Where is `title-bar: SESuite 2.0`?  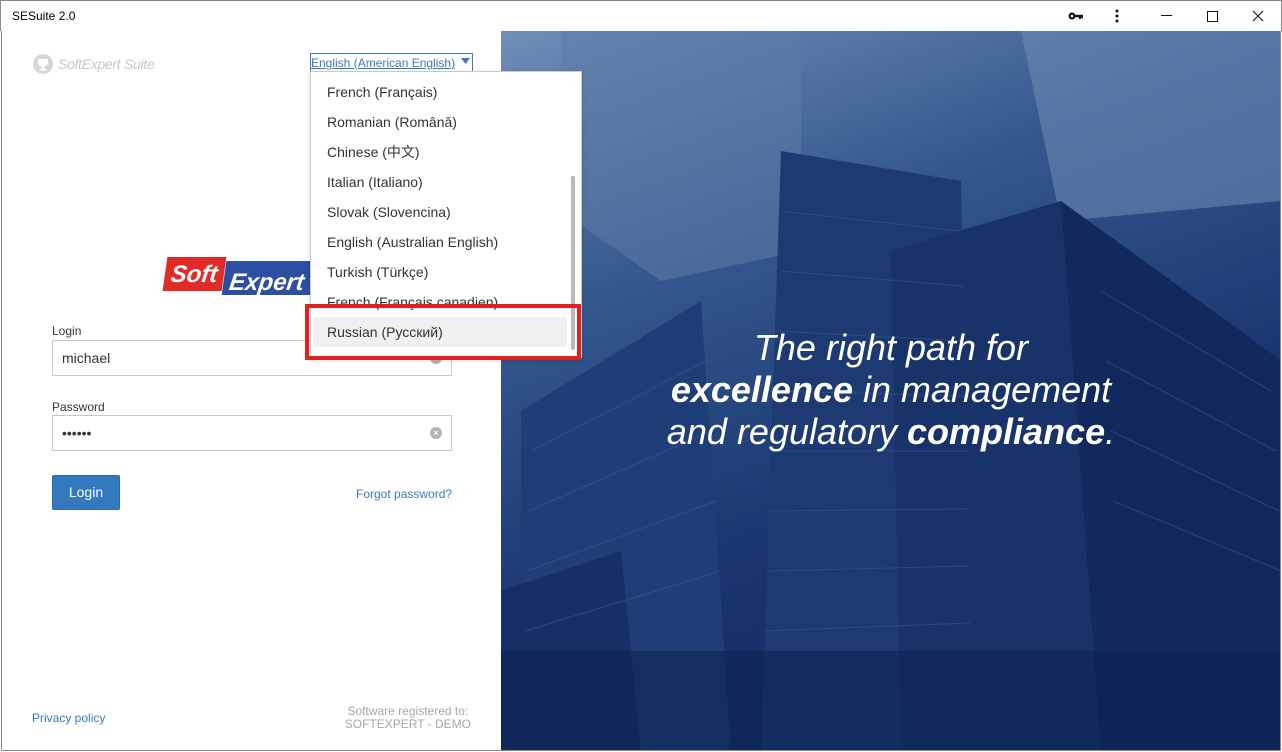 title-bar: SESuite 2.0 is located at coordinates (641, 15).